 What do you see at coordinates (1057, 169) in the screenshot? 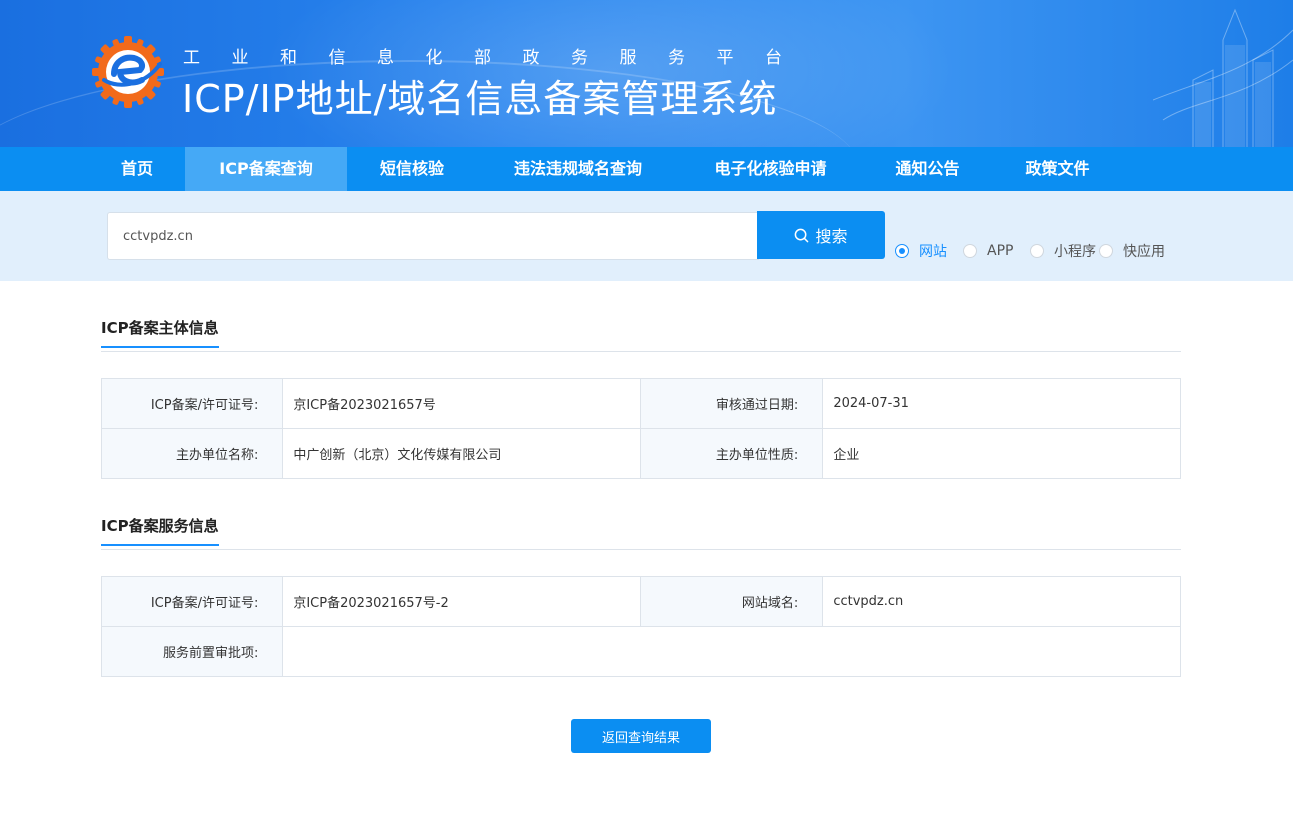
I see `nav-item-policies: 政策文件` at bounding box center [1057, 169].